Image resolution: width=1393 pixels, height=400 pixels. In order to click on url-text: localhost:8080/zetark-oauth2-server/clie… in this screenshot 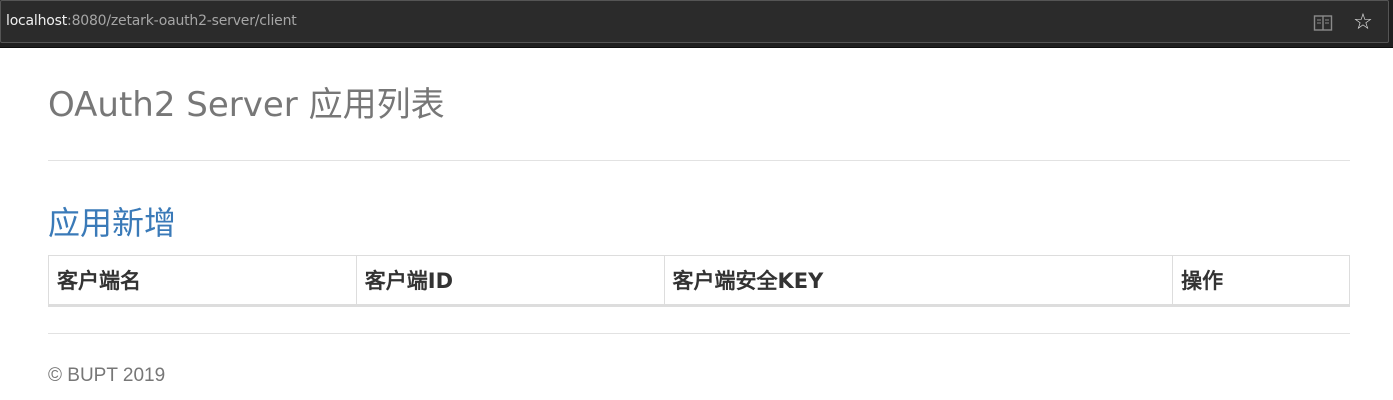, I will do `click(151, 21)`.